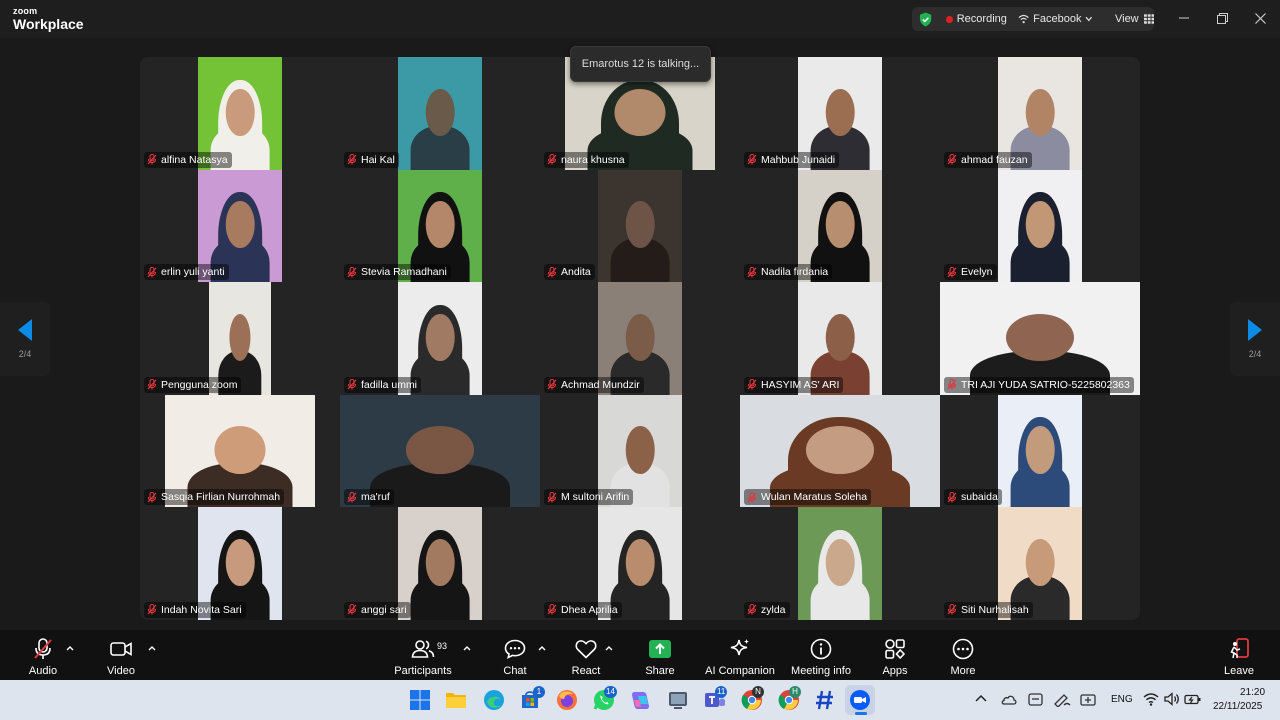 The image size is (1280, 720). What do you see at coordinates (1040, 338) in the screenshot?
I see `participant-tile: TRI AJI YUDA SATRIO-5225802363` at bounding box center [1040, 338].